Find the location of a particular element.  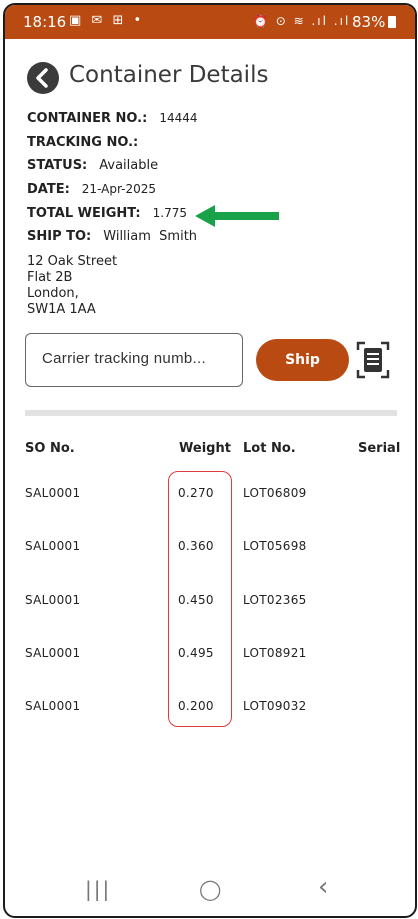

total-weight-value: 1.775 is located at coordinates (169, 213).